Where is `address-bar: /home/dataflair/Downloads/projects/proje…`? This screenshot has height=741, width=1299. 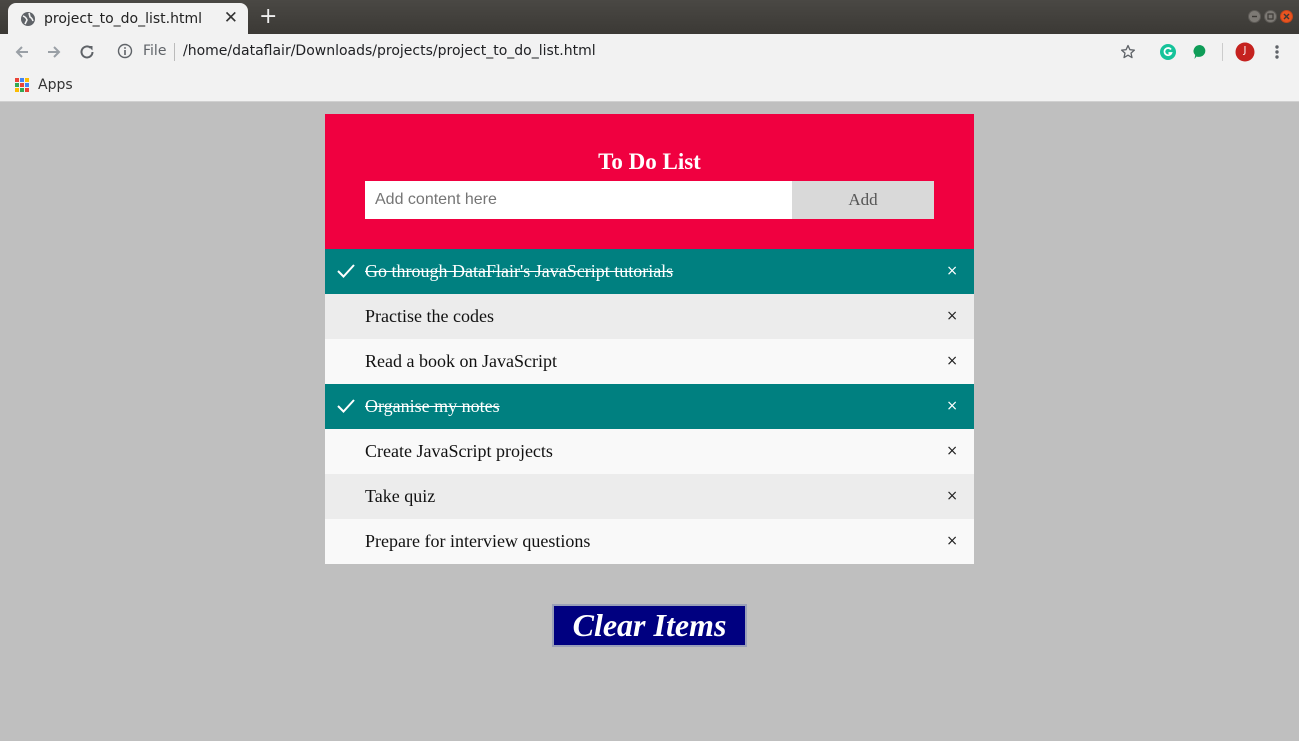
address-bar: /home/dataflair/Downloads/projects/proje… is located at coordinates (389, 51).